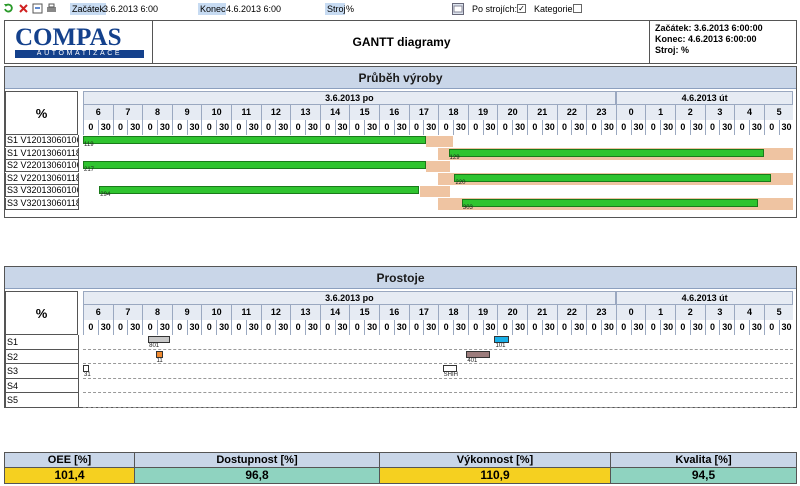  I want to click on metric-1: Dostupnost [%] 96,8, so click(257, 468).